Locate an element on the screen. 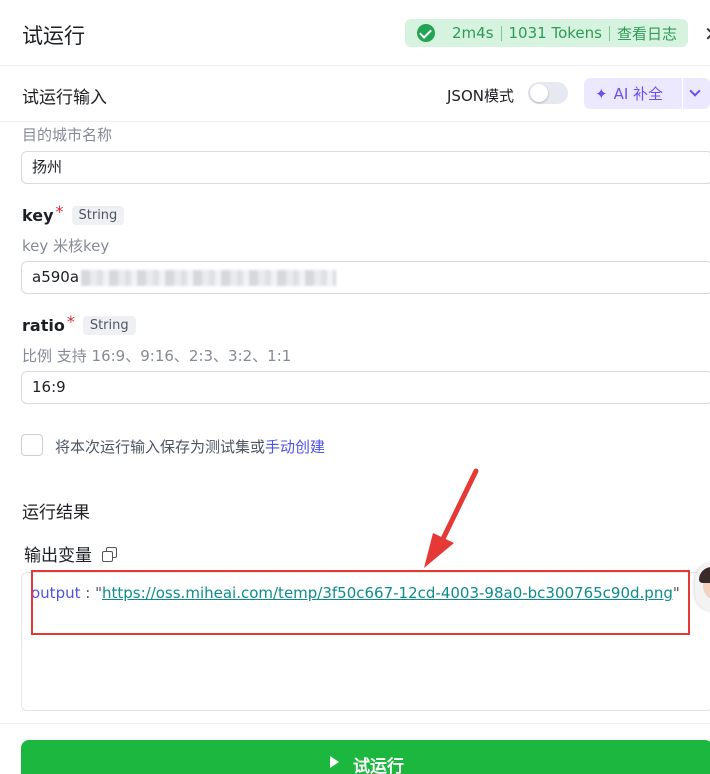 Image resolution: width=710 pixels, height=774 pixels. output-variables-title: 输出变量 is located at coordinates (70, 553).